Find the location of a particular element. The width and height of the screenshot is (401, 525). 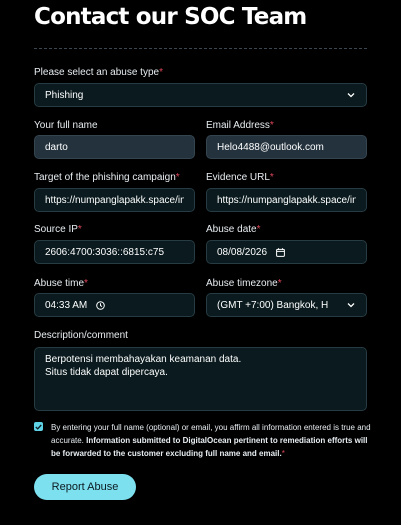

target-input: https://numpanglapakk.space/in is located at coordinates (114, 200).